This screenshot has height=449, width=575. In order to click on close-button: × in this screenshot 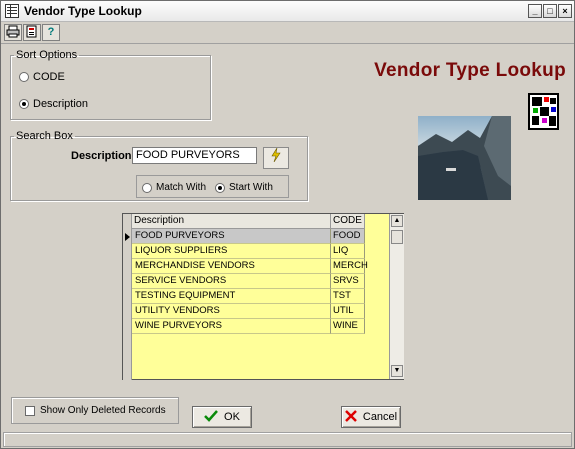, I will do `click(565, 11)`.